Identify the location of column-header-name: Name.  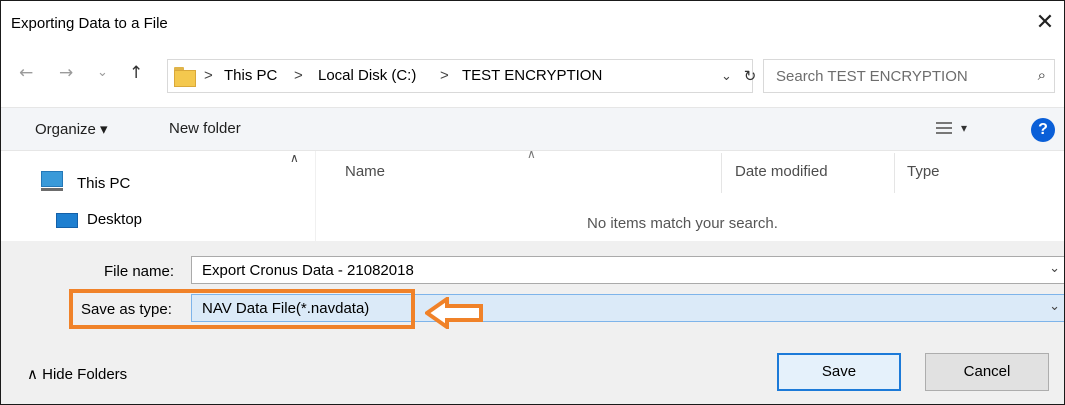
(365, 171).